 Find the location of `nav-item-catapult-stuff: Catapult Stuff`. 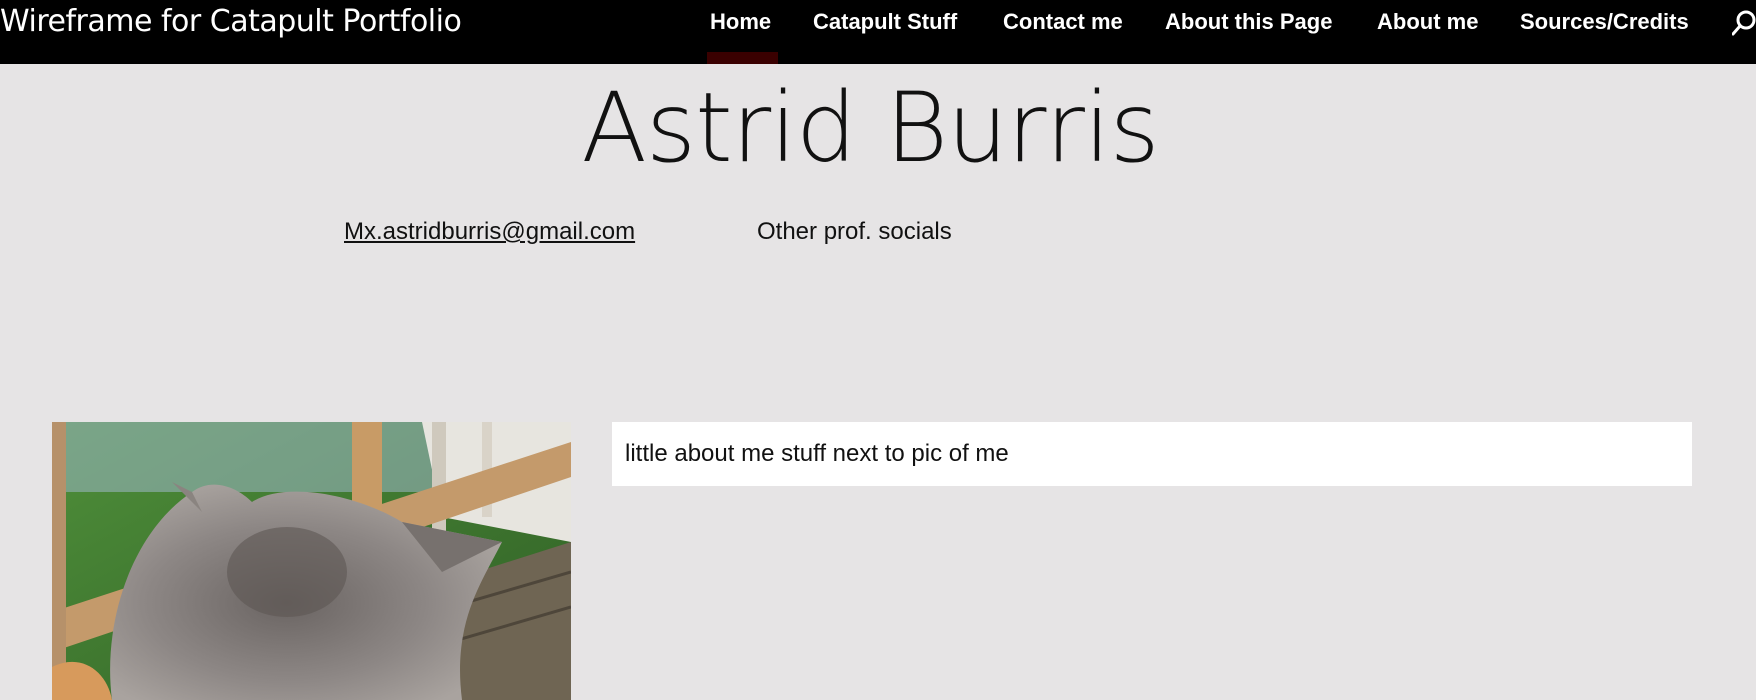

nav-item-catapult-stuff: Catapult Stuff is located at coordinates (885, 22).